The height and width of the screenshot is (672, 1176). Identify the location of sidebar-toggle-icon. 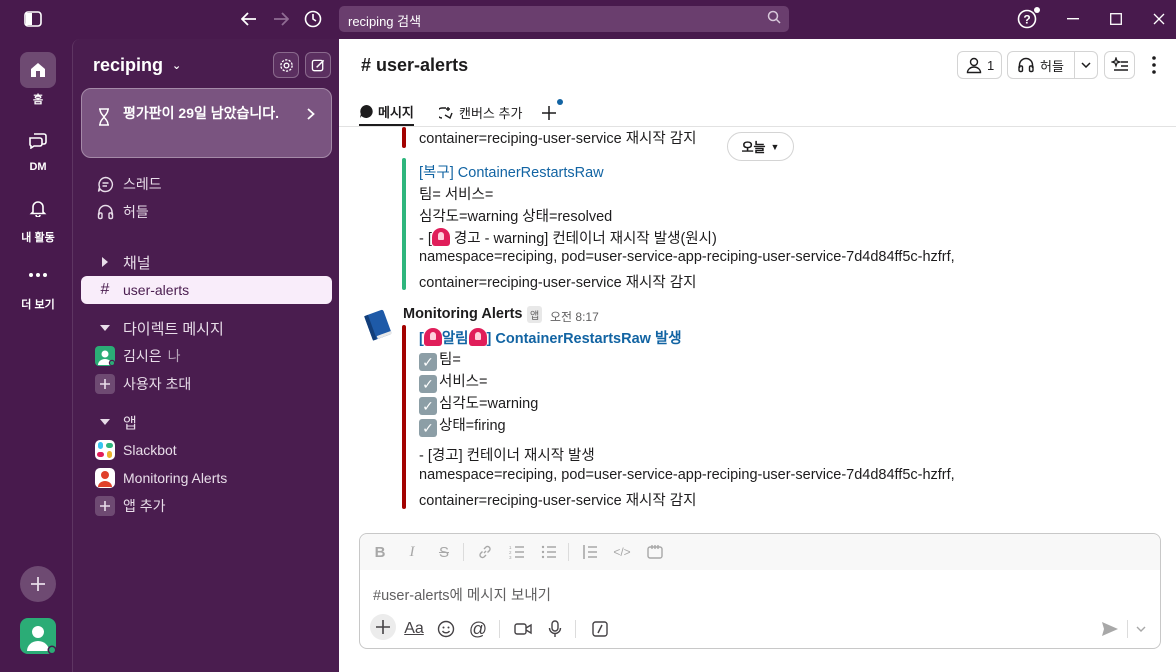
(33, 19).